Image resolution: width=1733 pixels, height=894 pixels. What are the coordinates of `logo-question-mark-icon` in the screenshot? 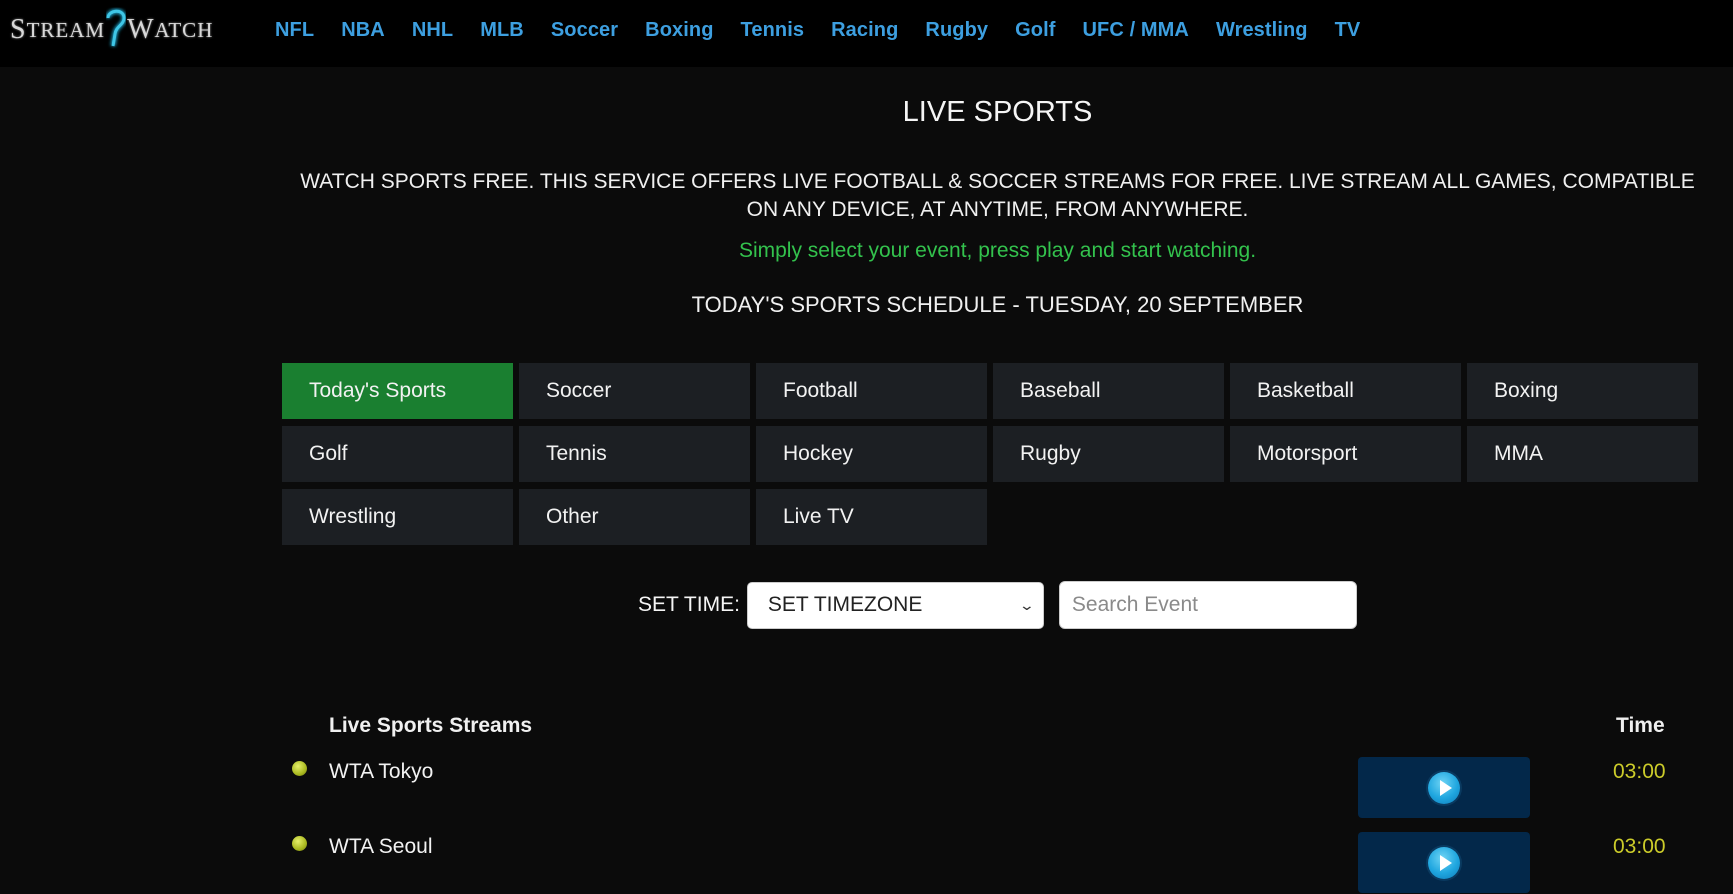 It's located at (116, 29).